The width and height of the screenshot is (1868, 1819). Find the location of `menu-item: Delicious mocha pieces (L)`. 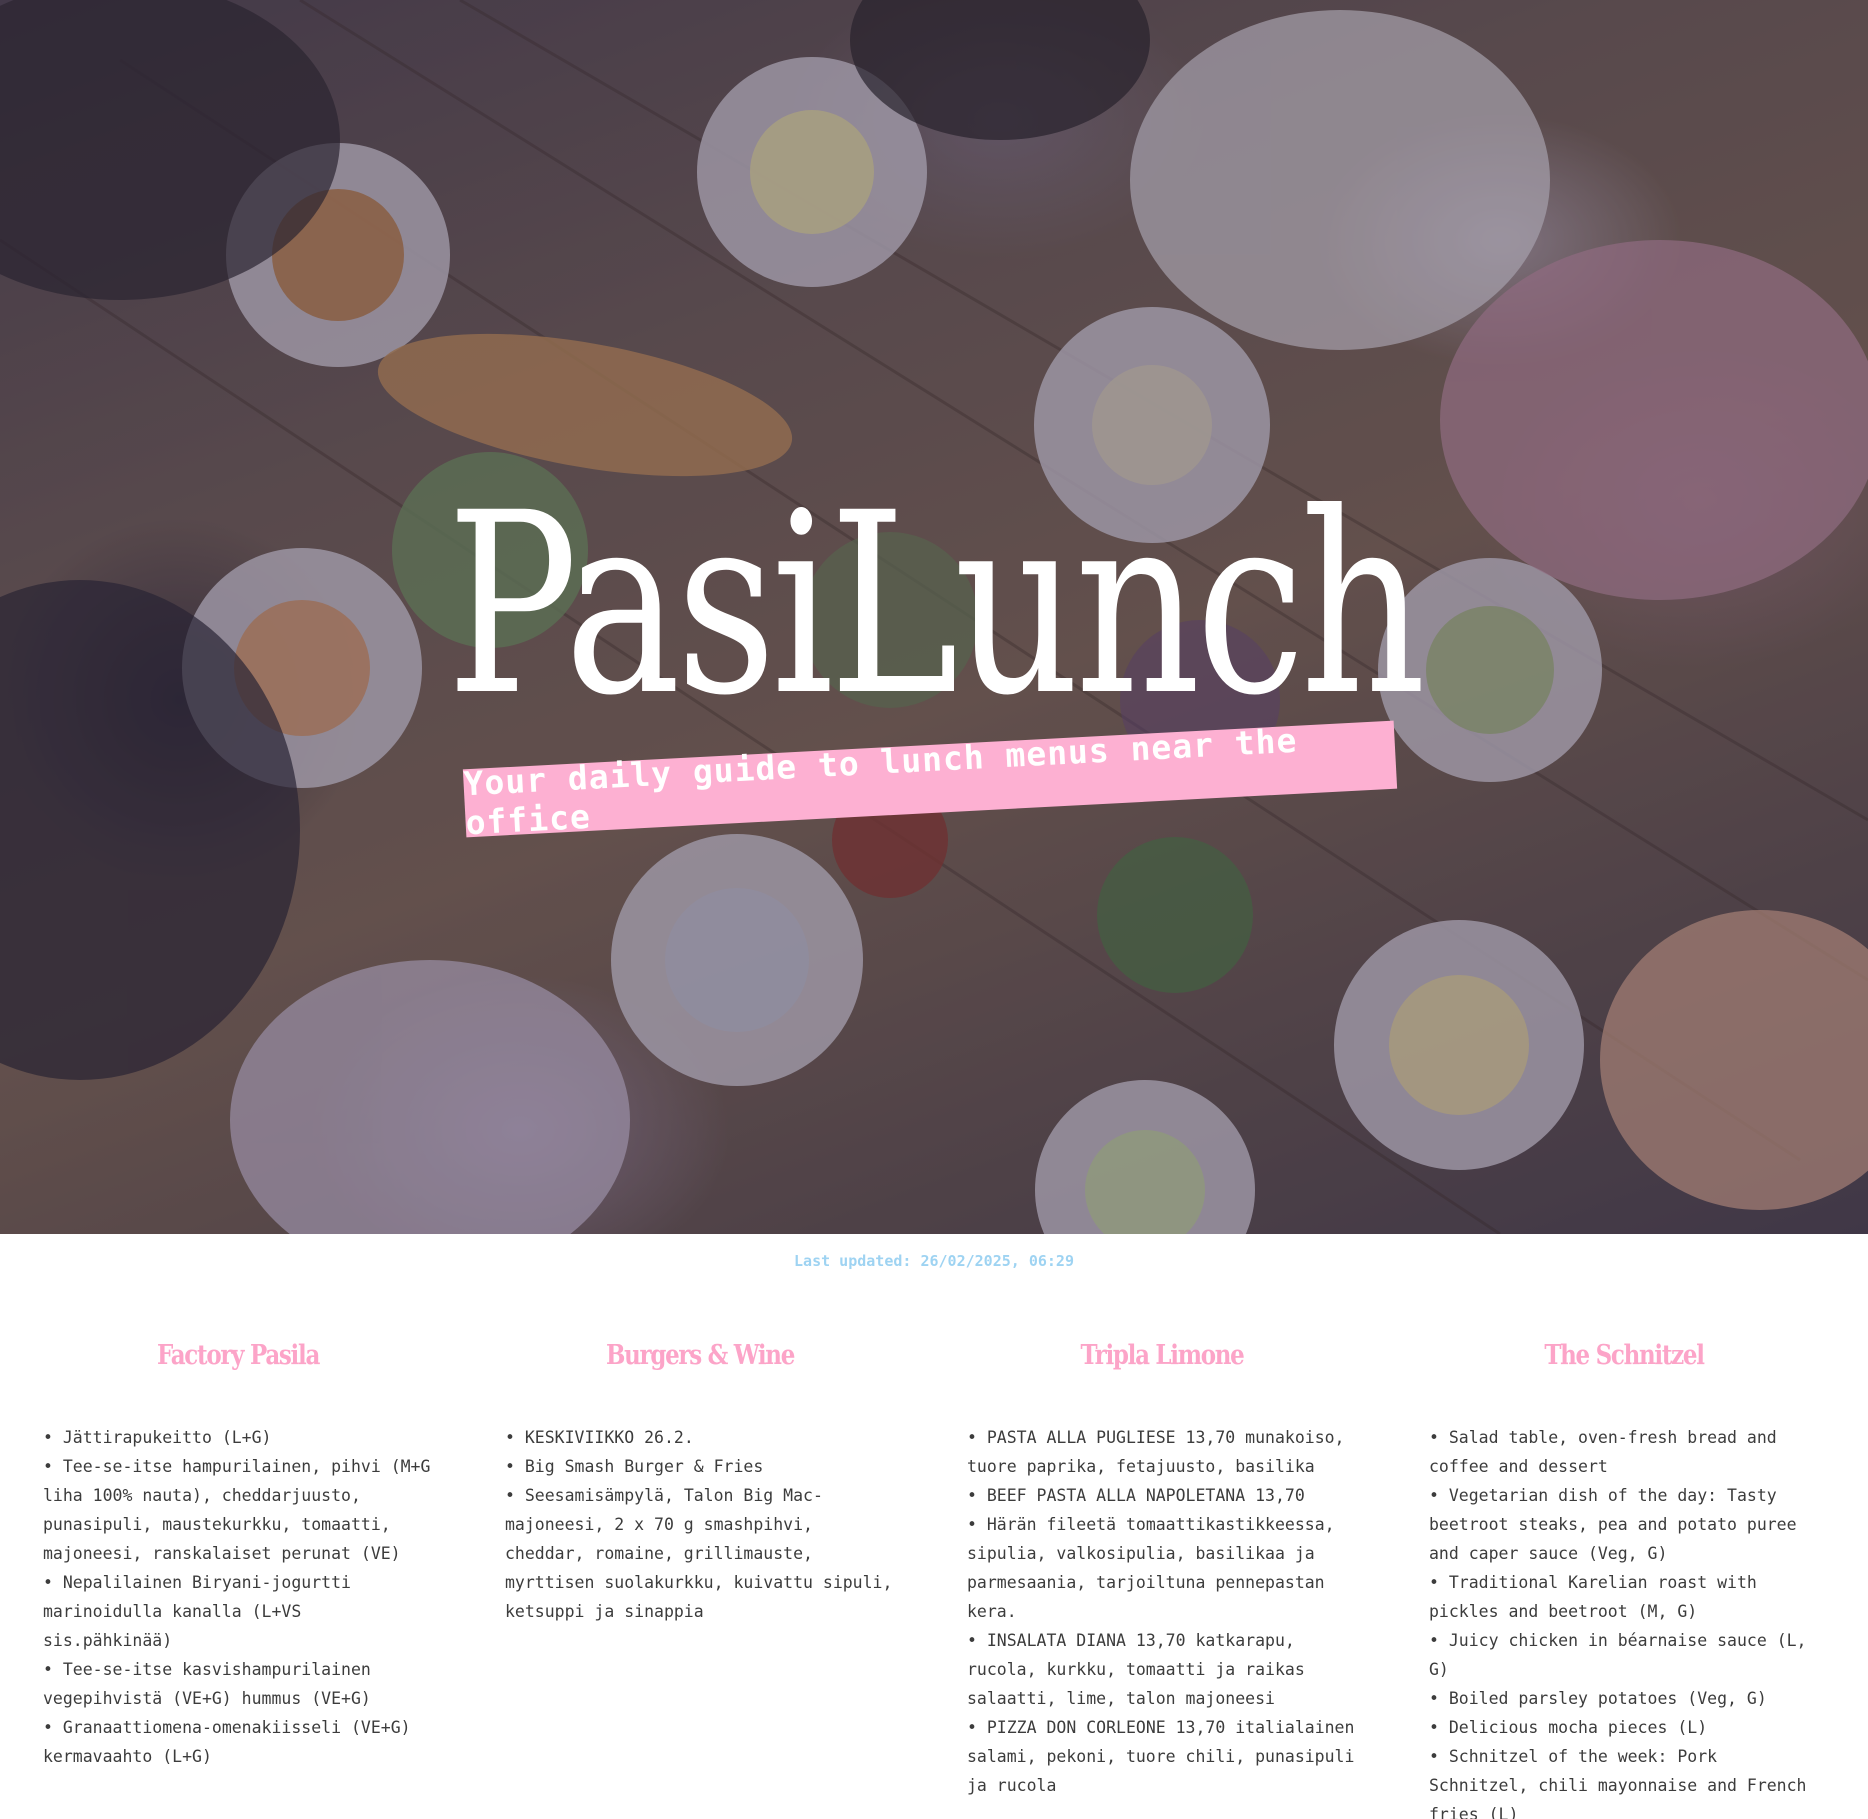

menu-item: Delicious mocha pieces (L) is located at coordinates (1624, 1727).